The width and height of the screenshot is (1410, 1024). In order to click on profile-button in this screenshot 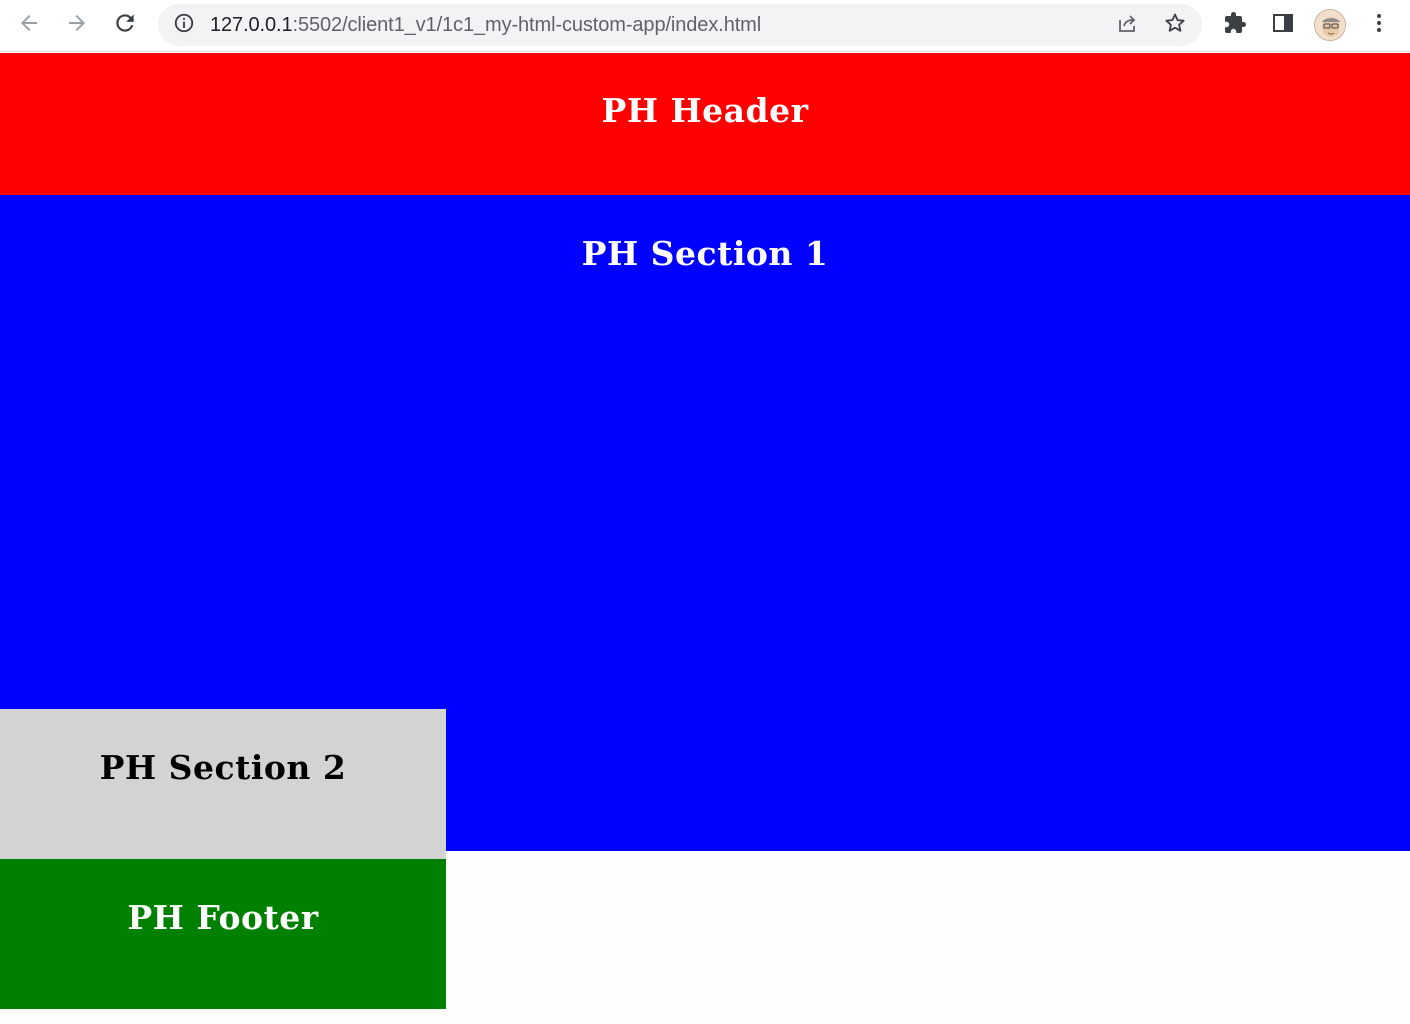, I will do `click(1330, 25)`.